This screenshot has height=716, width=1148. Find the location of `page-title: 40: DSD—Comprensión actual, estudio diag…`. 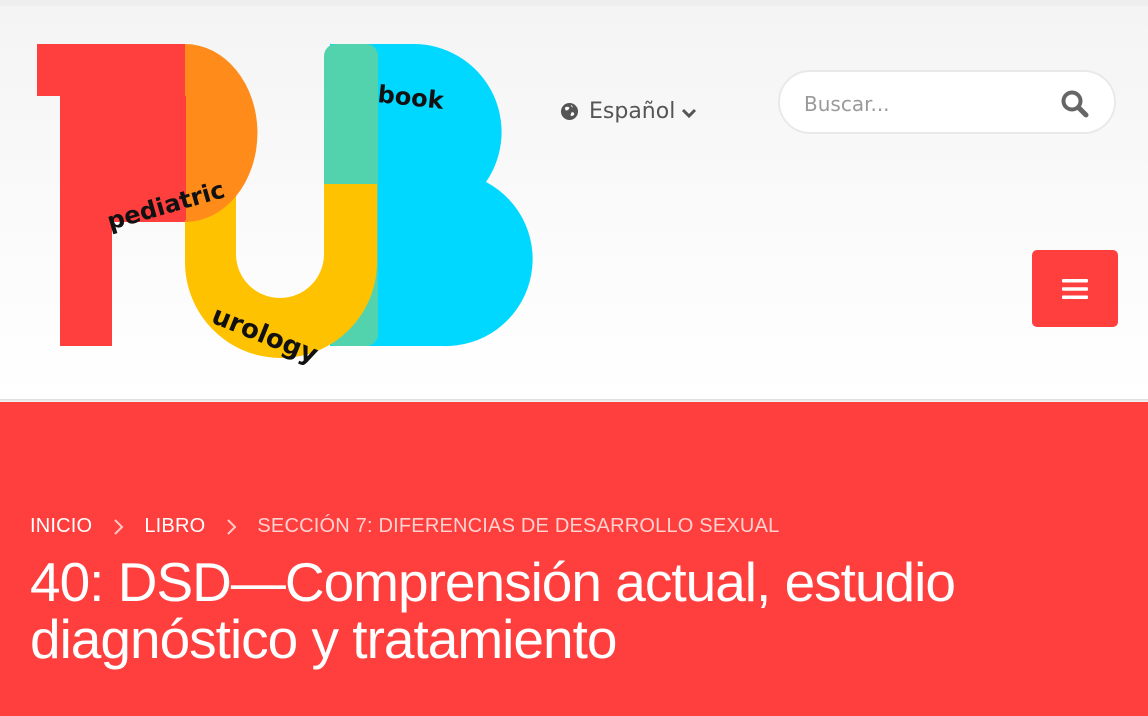

page-title: 40: DSD—Comprensión actual, estudio diag… is located at coordinates (493, 610).